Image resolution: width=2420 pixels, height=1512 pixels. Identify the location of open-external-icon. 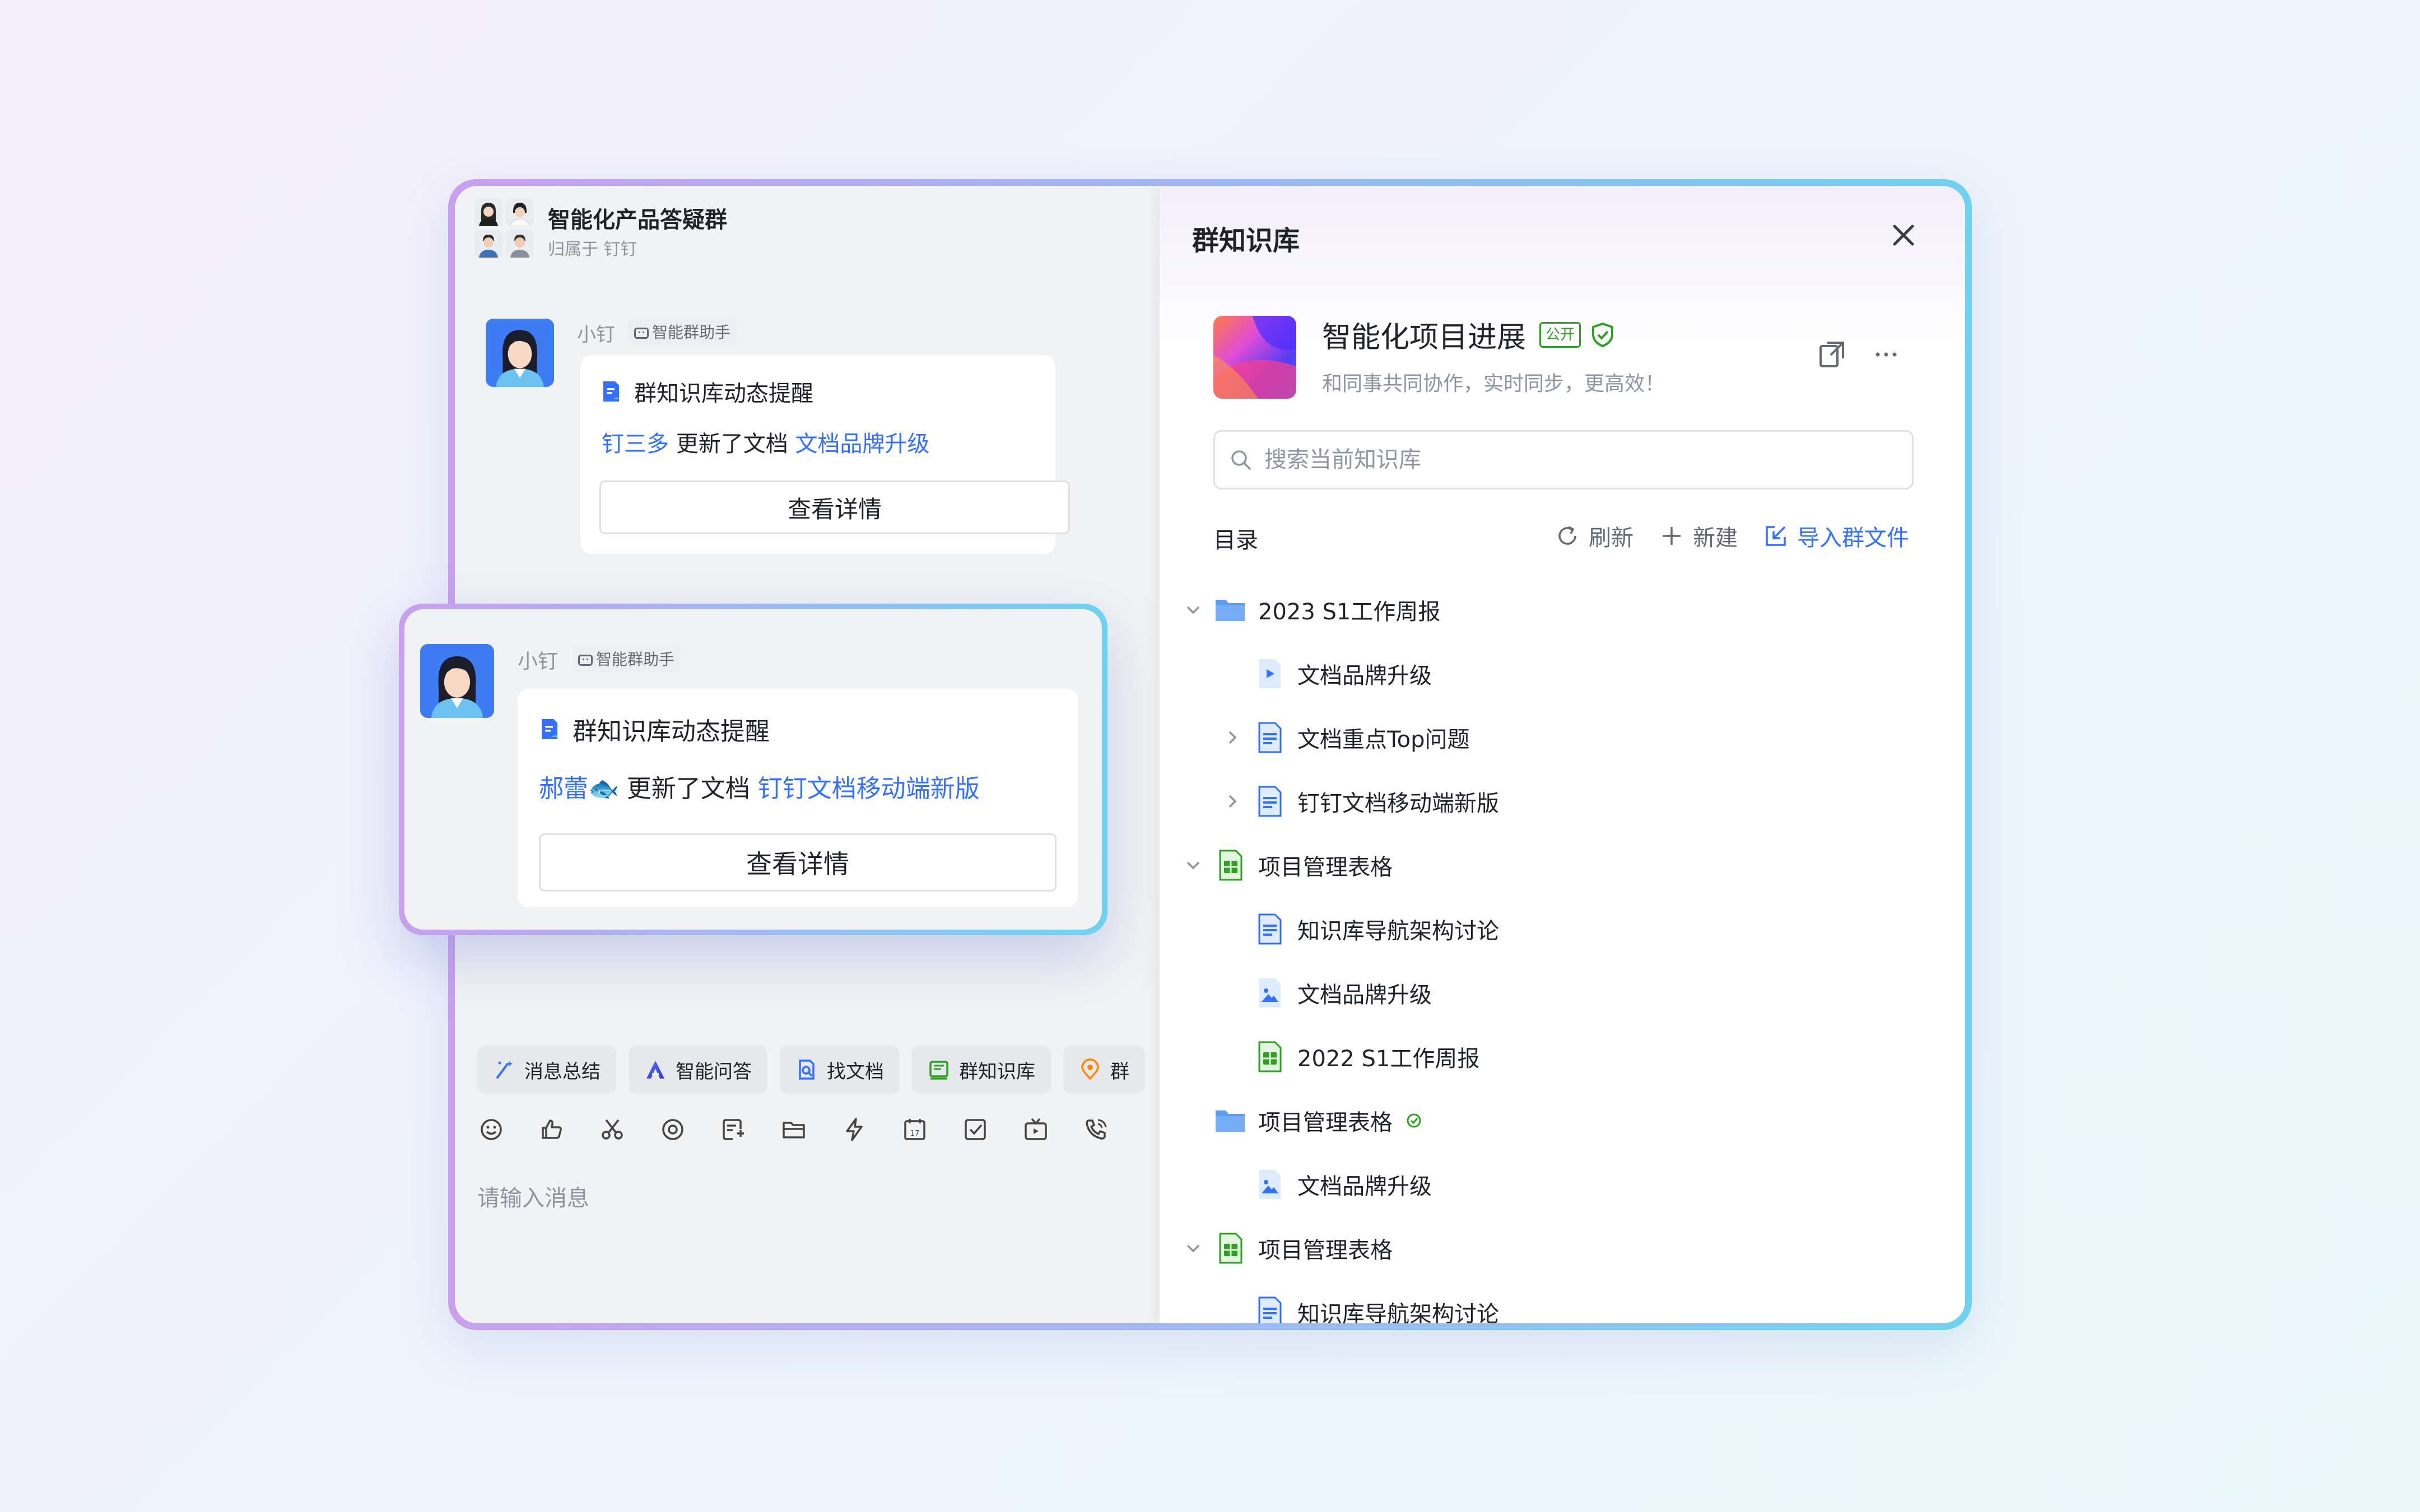
(1833, 355).